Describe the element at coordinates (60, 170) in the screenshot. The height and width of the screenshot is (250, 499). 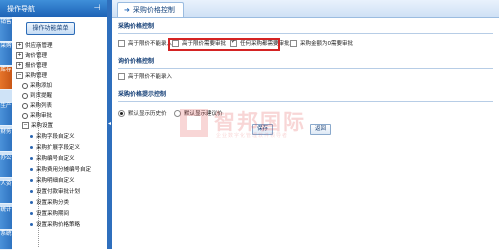
I see `tree-item-setting: 采购费用分摊编号自定` at that location.